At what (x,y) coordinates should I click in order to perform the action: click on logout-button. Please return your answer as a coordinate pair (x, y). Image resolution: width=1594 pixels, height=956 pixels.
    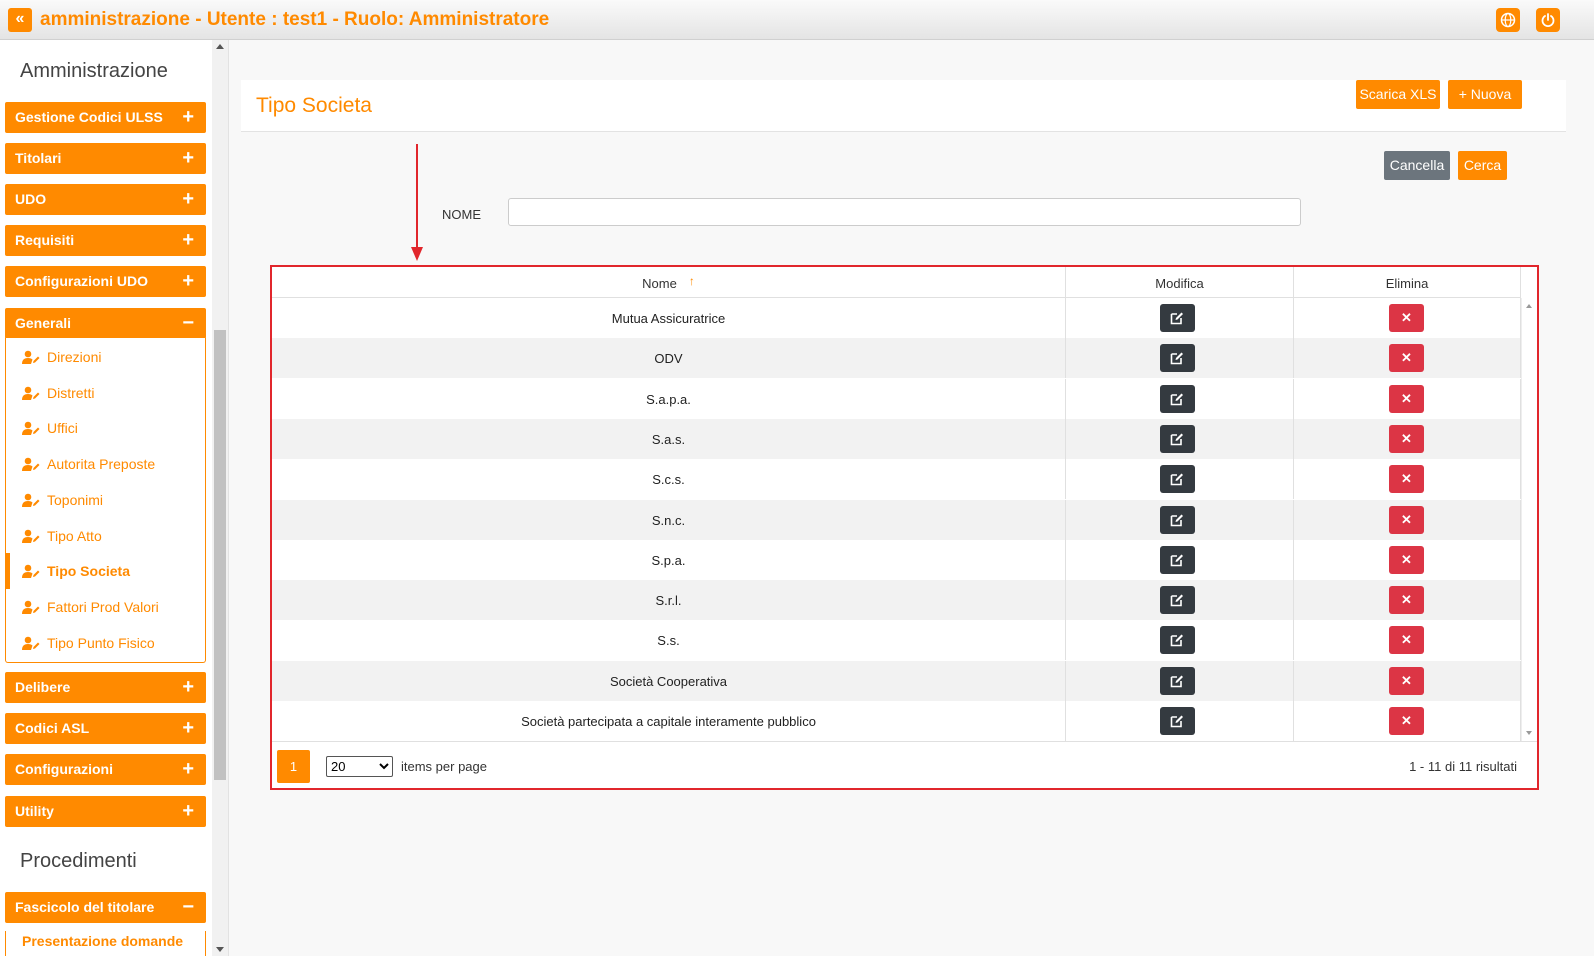
    Looking at the image, I should click on (1548, 20).